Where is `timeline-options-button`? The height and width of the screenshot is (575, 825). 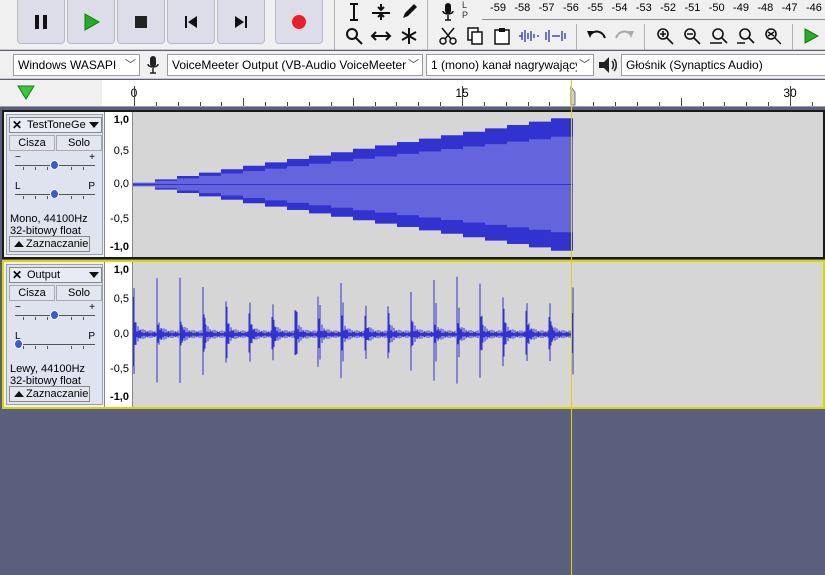
timeline-options-button is located at coordinates (26, 93).